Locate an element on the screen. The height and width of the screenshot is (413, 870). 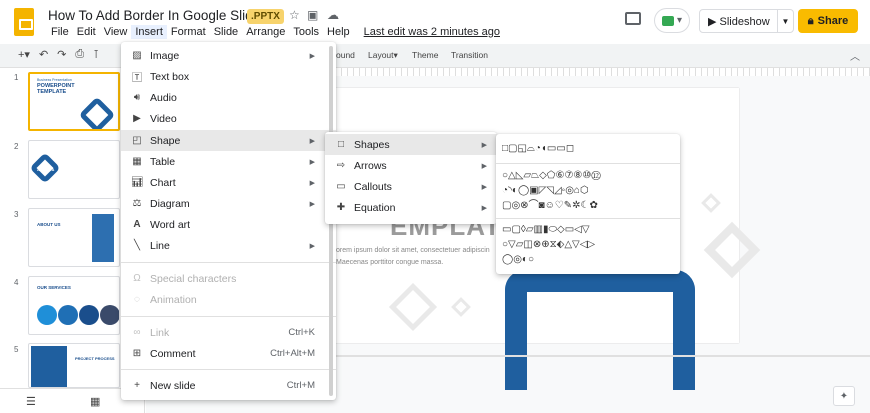
slide-thumbnail-2: AGENDA is located at coordinates (74, 169).